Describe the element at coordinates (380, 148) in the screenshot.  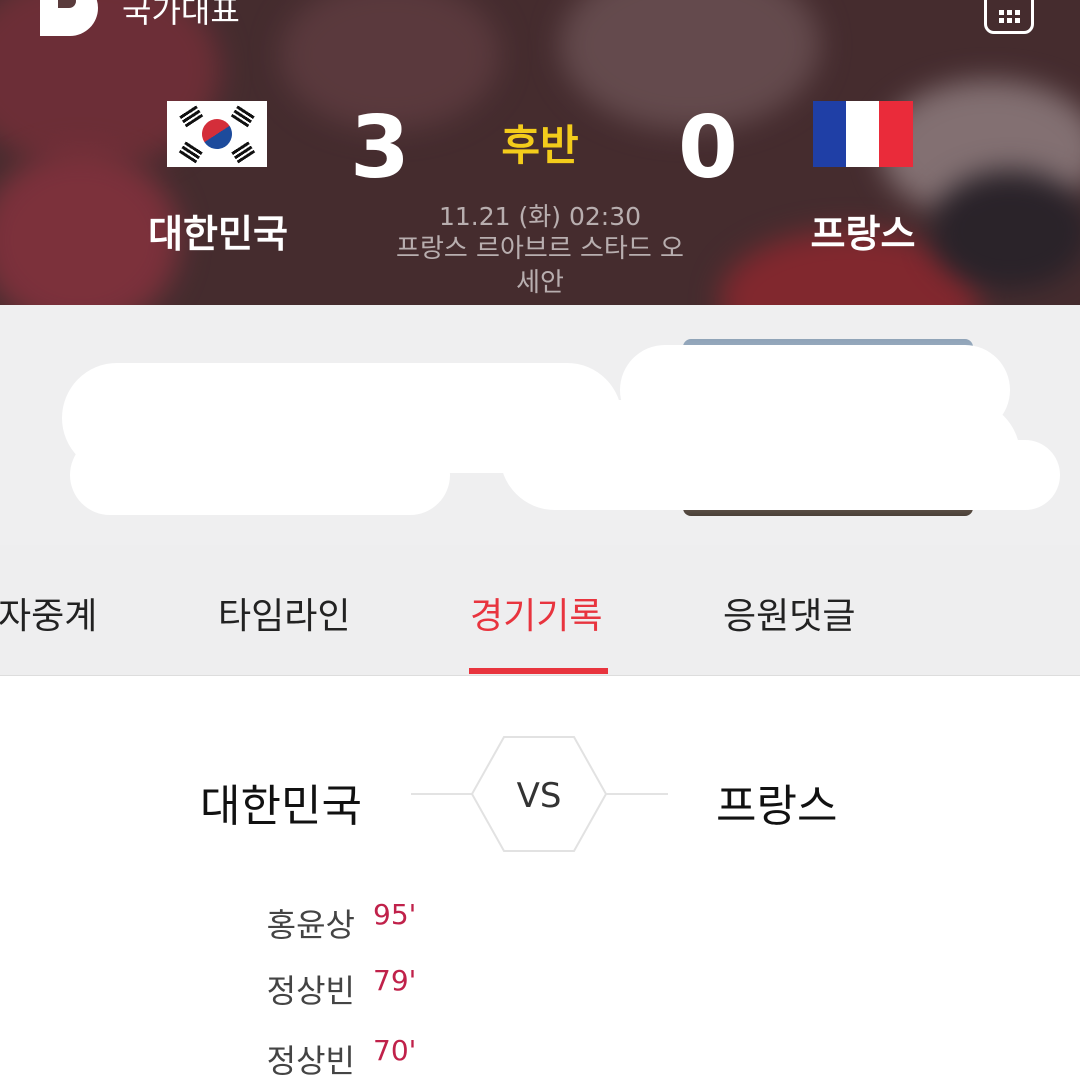
I see `home-score: 3` at that location.